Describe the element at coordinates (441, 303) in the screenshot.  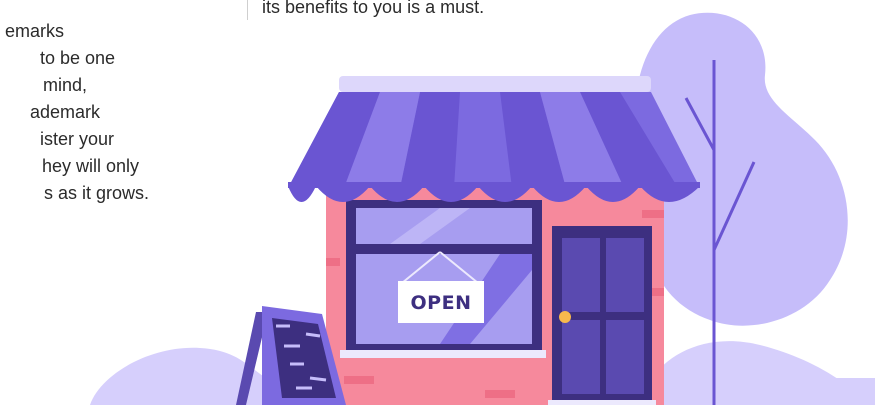
I see `open-sign-text: OPEN` at that location.